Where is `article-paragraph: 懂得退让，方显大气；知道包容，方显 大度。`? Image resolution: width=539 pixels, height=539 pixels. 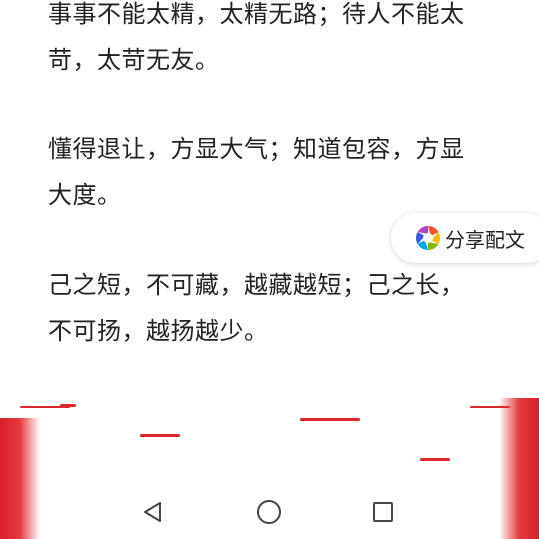
article-paragraph: 懂得退让，方显大气；知道包容，方显 大度。 is located at coordinates (273, 172).